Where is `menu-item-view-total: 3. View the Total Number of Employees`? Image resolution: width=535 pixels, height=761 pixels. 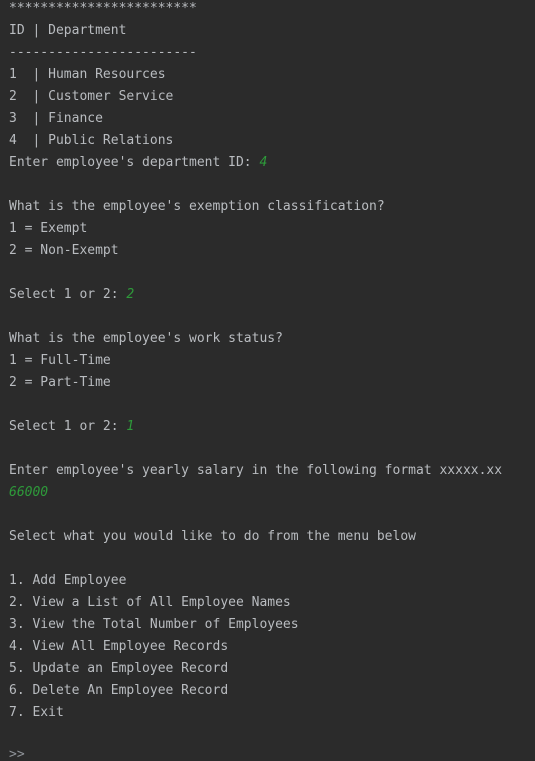 menu-item-view-total: 3. View the Total Number of Employees is located at coordinates (154, 624).